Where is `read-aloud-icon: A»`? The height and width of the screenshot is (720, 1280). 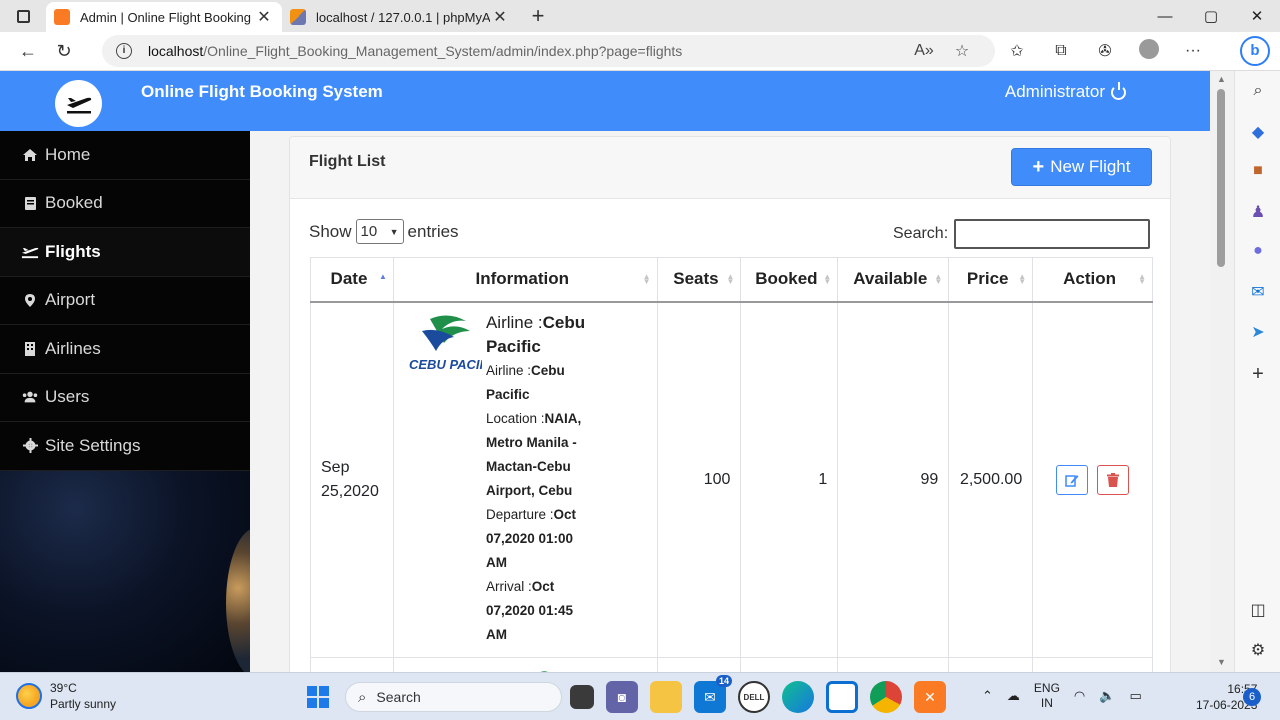
read-aloud-icon: A» is located at coordinates (924, 51).